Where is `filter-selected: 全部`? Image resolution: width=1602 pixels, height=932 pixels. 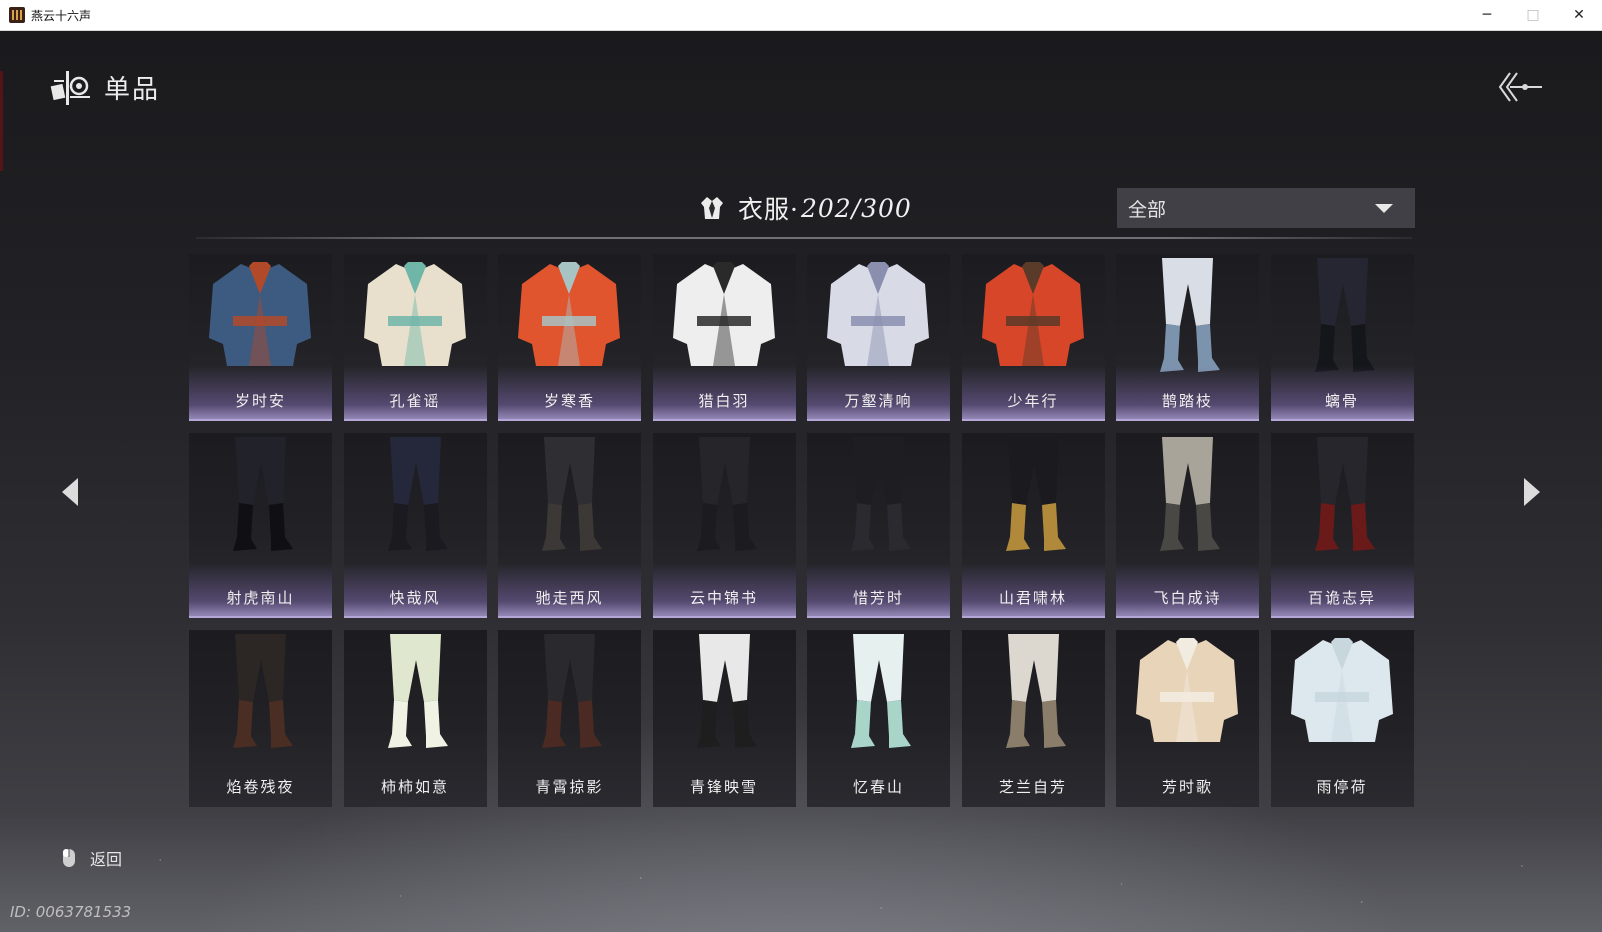 filter-selected: 全部 is located at coordinates (1147, 209).